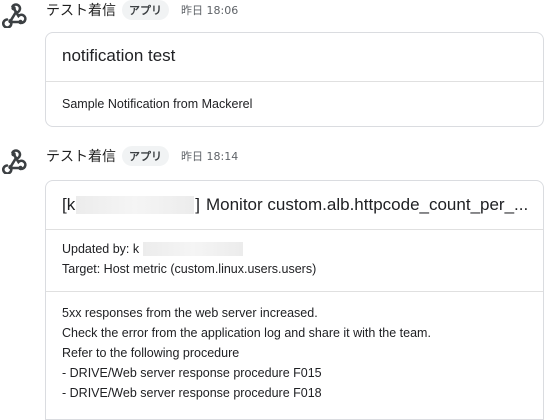 This screenshot has width=545, height=420. I want to click on timestamp: 昨日 18:06, so click(210, 10).